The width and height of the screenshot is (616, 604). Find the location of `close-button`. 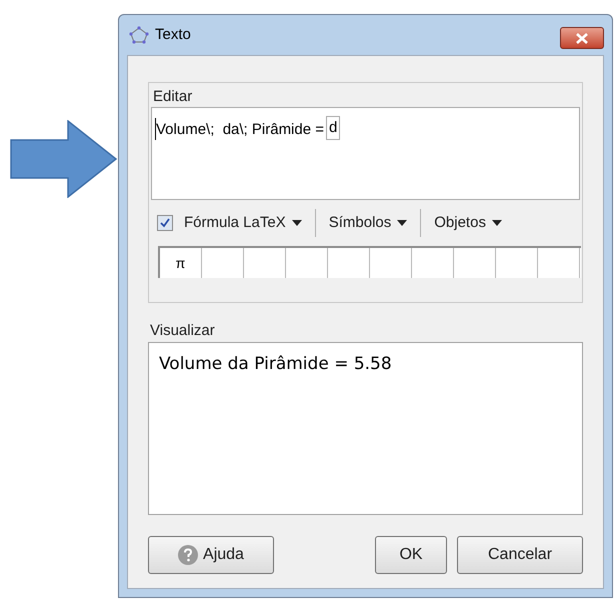

close-button is located at coordinates (582, 38).